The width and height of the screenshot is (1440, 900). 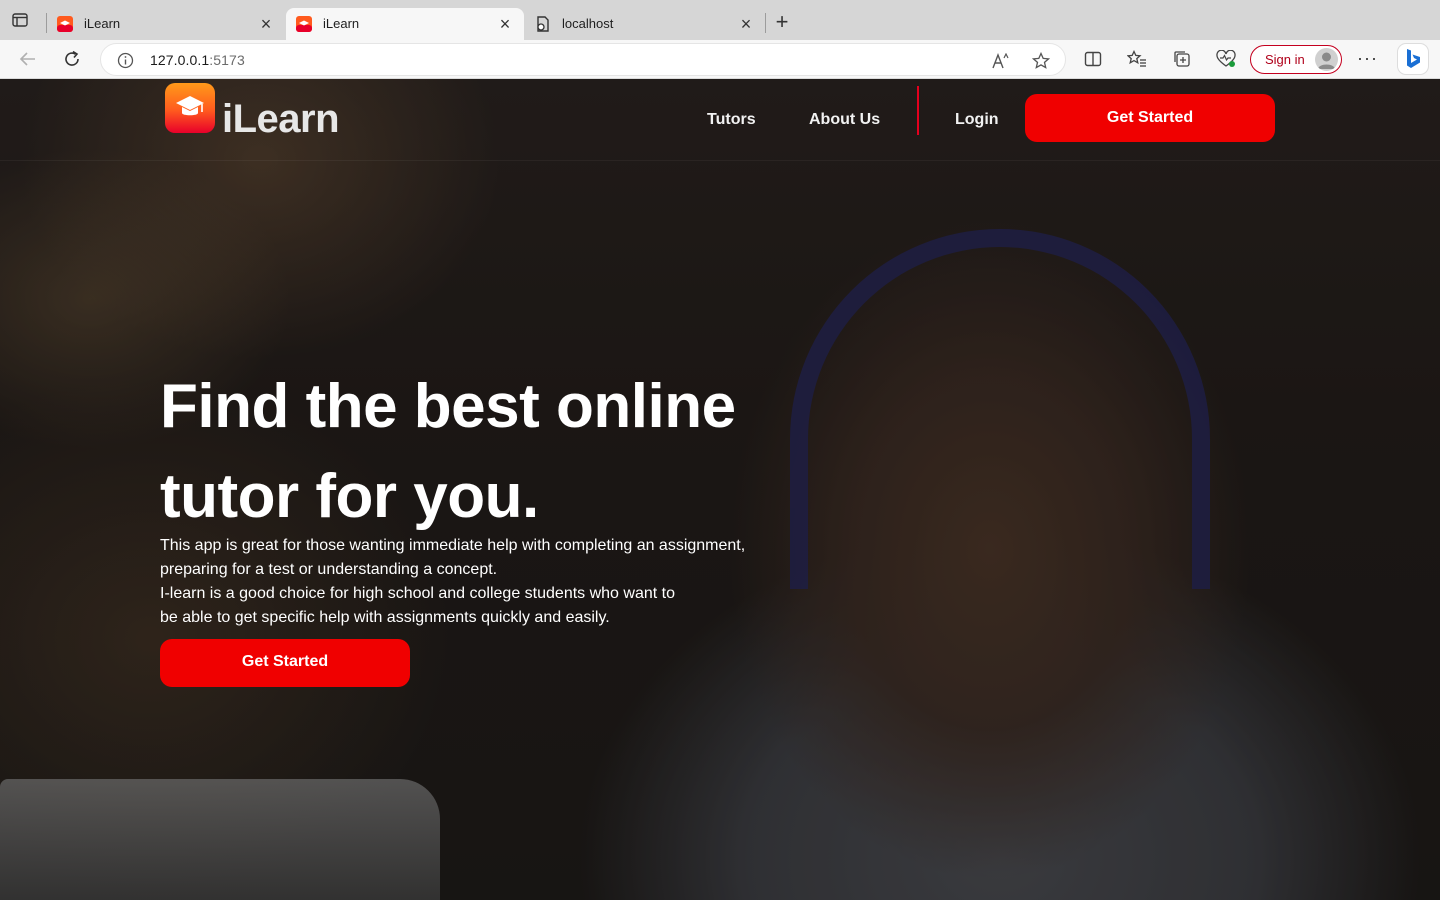 I want to click on brand-name: iLearn, so click(x=281, y=119).